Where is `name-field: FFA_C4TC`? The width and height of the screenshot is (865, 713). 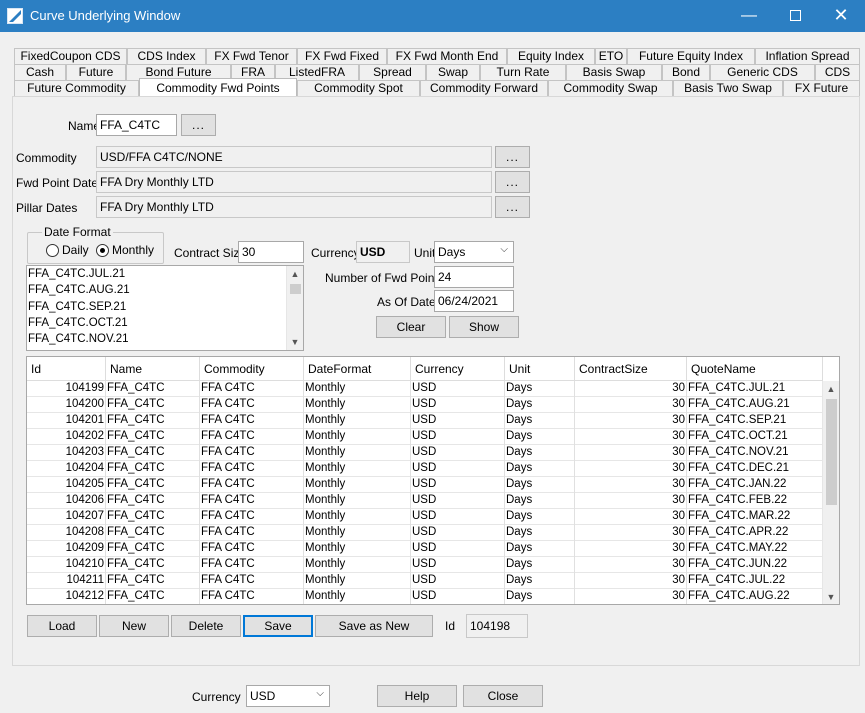
name-field: FFA_C4TC is located at coordinates (136, 125).